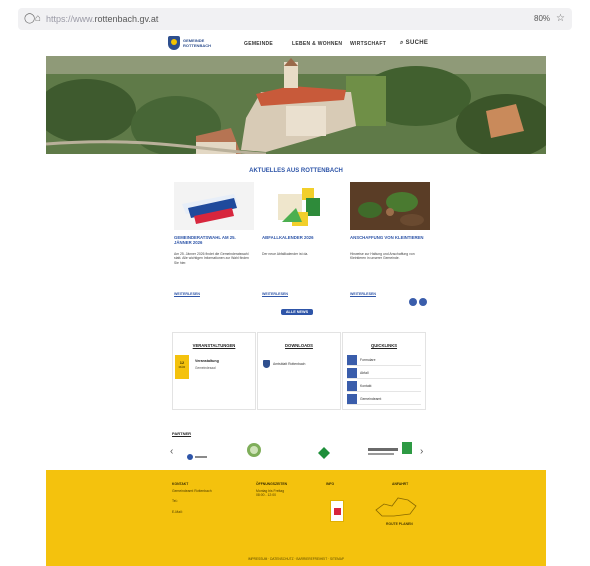 The height and width of the screenshot is (566, 590). I want to click on bookmark-star-icon: ☆, so click(560, 19).